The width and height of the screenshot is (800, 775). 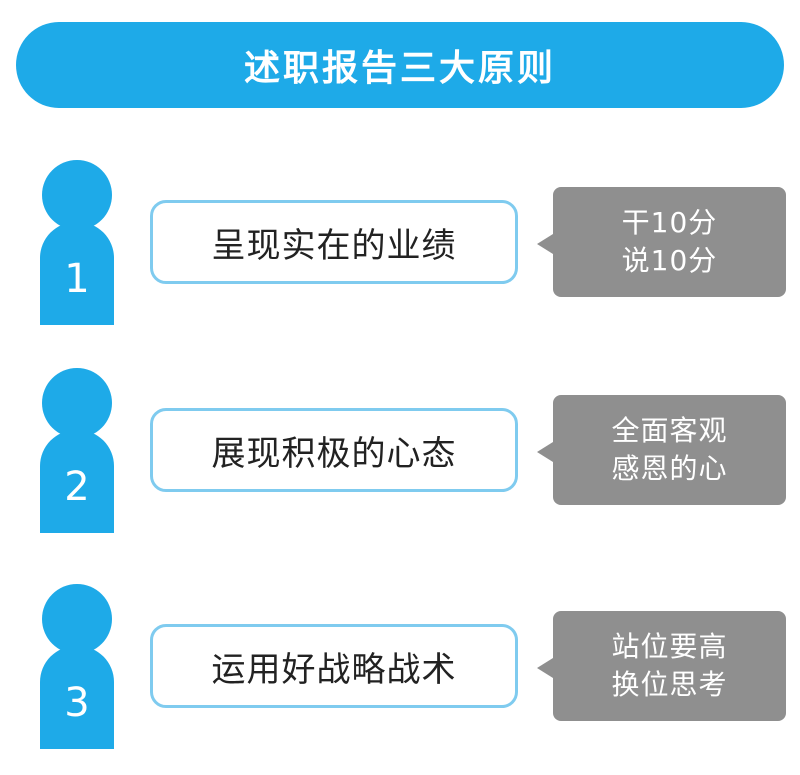 What do you see at coordinates (669, 646) in the screenshot?
I see `note-line: 站位要高` at bounding box center [669, 646].